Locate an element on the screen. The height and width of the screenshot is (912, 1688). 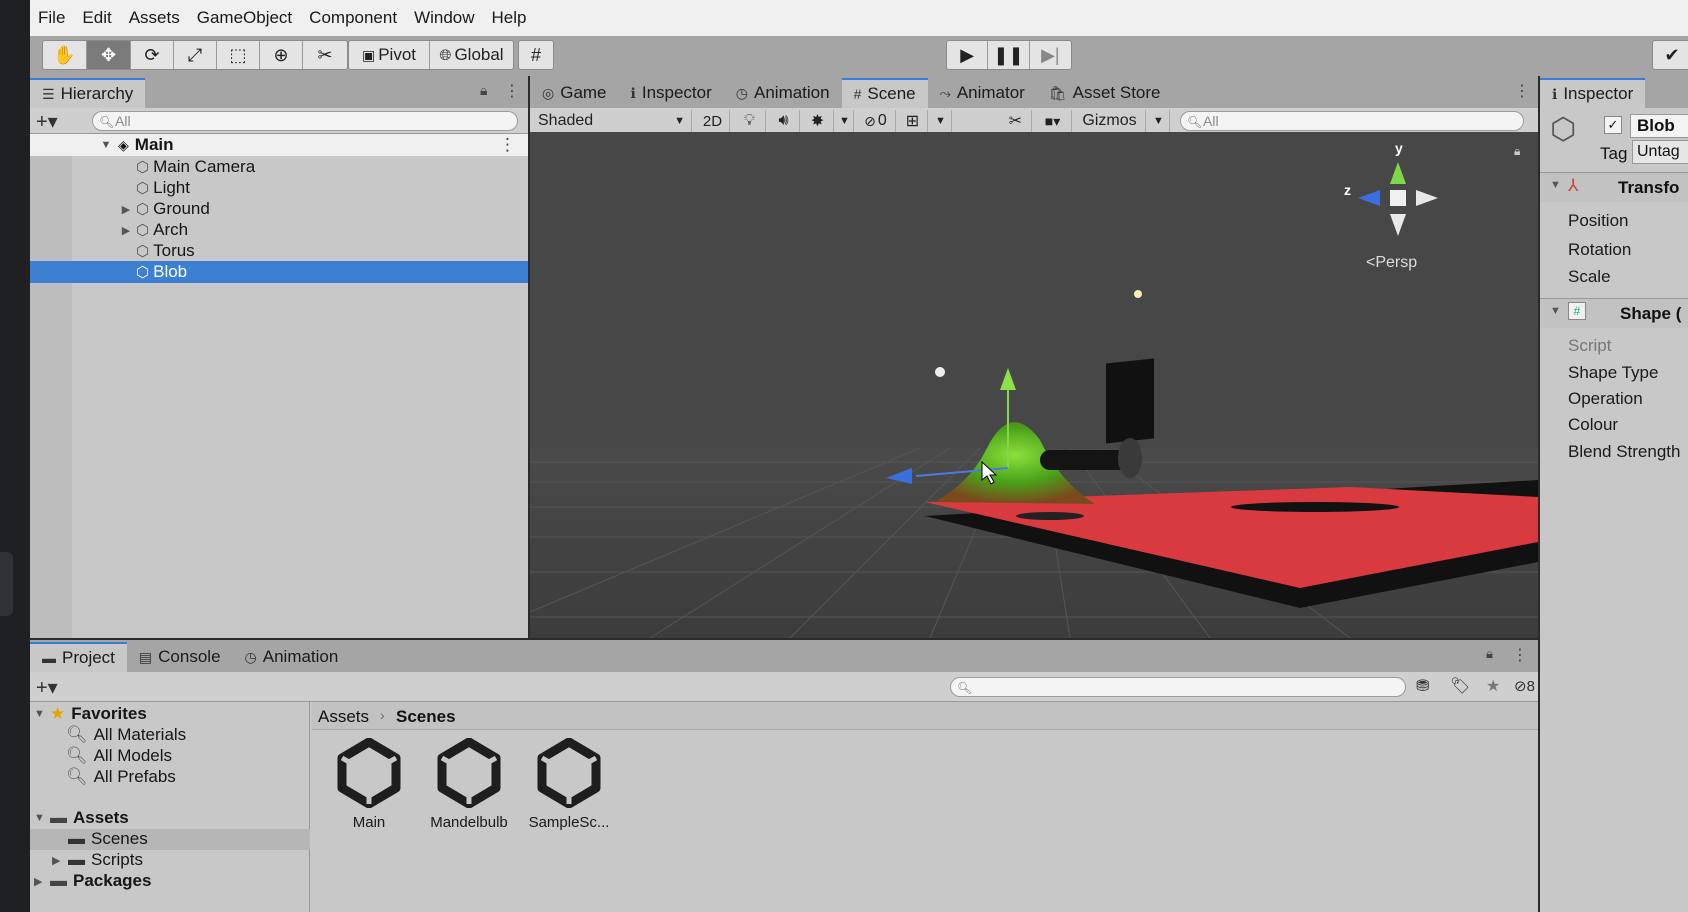
hidden-packages-toggle: ⊘8 is located at coordinates (1524, 686).